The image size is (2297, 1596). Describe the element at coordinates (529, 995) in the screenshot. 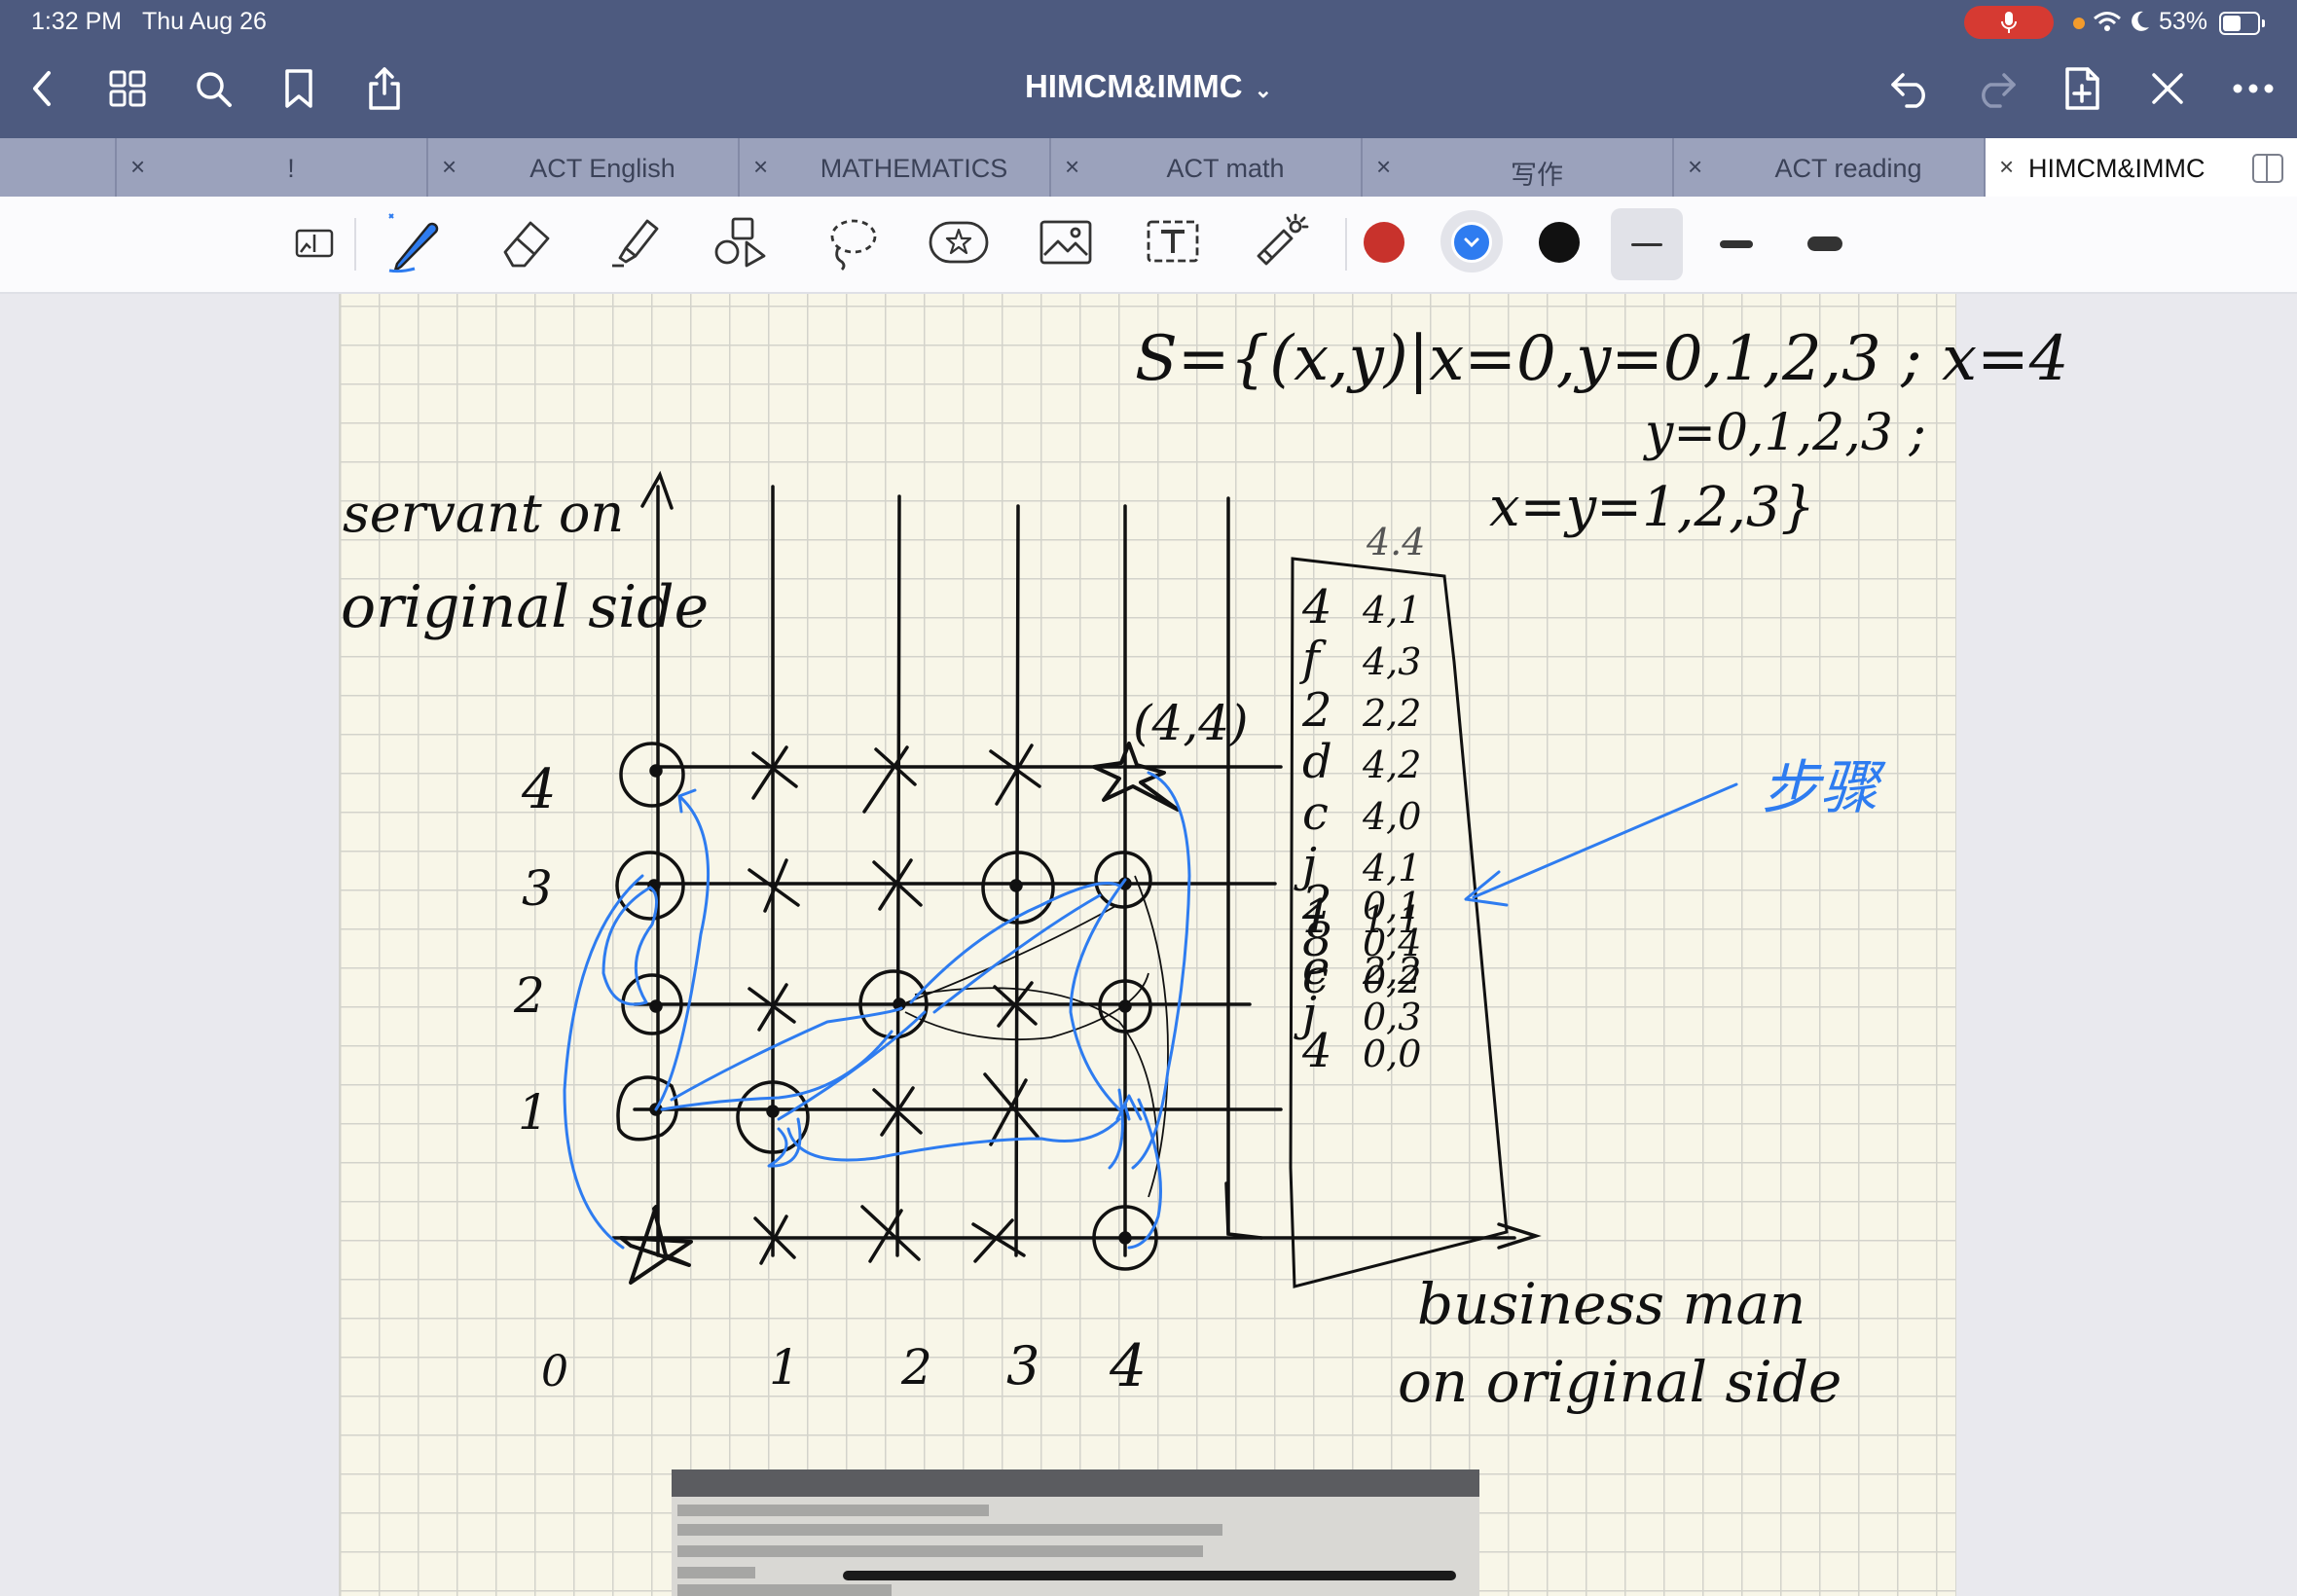

I see `y-tick: 2` at that location.